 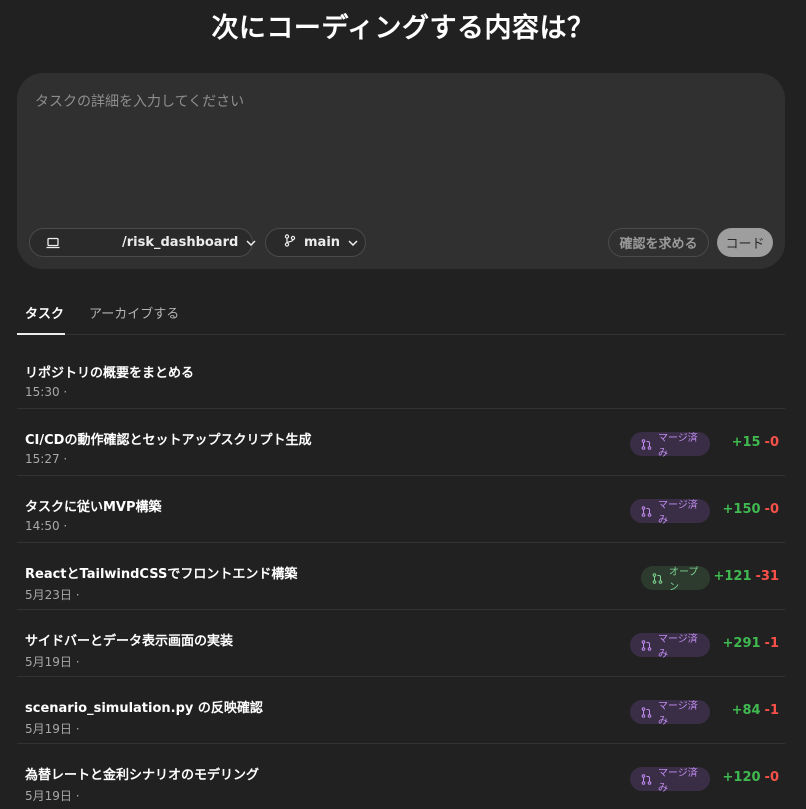 What do you see at coordinates (93, 507) in the screenshot?
I see `task-title: タスクに従いMVP構築` at bounding box center [93, 507].